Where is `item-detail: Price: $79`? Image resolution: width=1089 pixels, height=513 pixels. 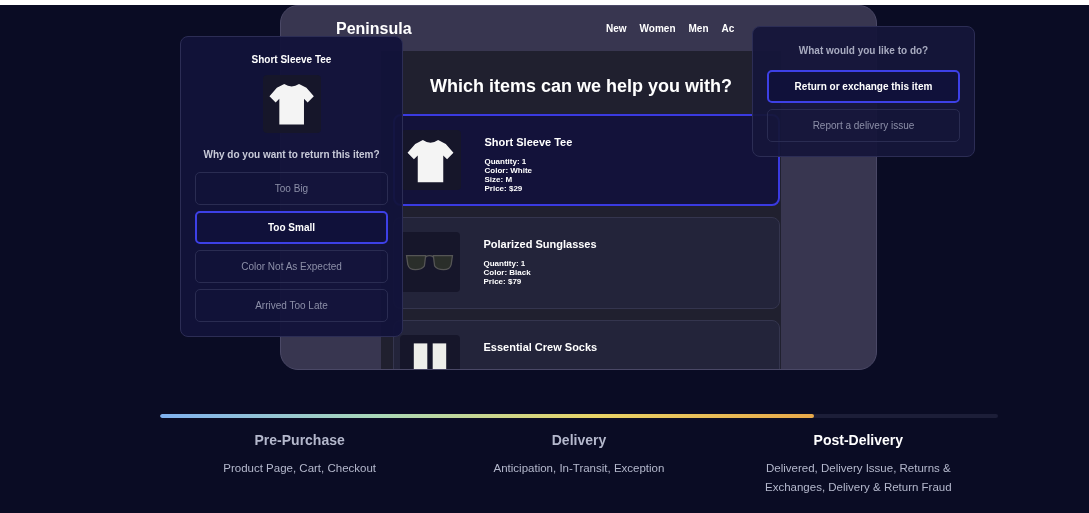 item-detail: Price: $79 is located at coordinates (503, 281).